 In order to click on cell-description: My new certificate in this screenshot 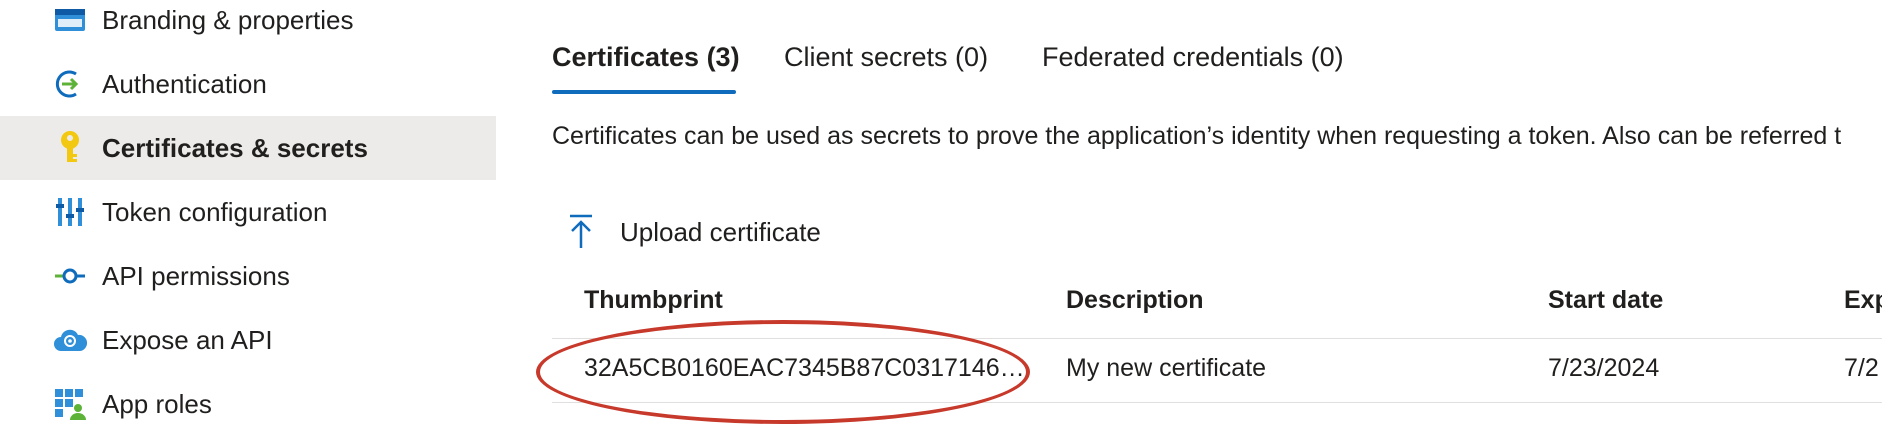, I will do `click(1166, 368)`.